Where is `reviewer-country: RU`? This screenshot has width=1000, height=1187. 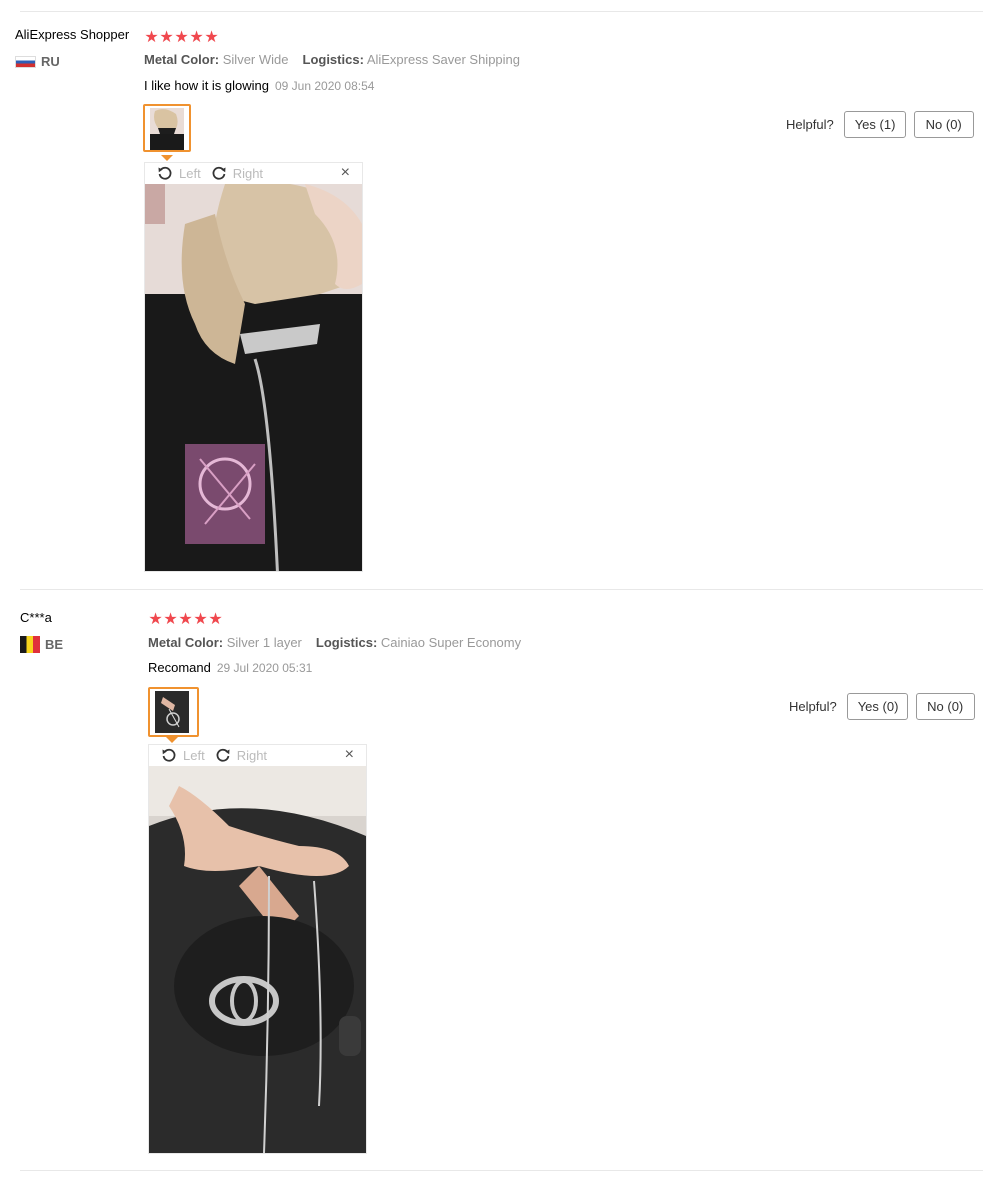
reviewer-country: RU is located at coordinates (37, 61).